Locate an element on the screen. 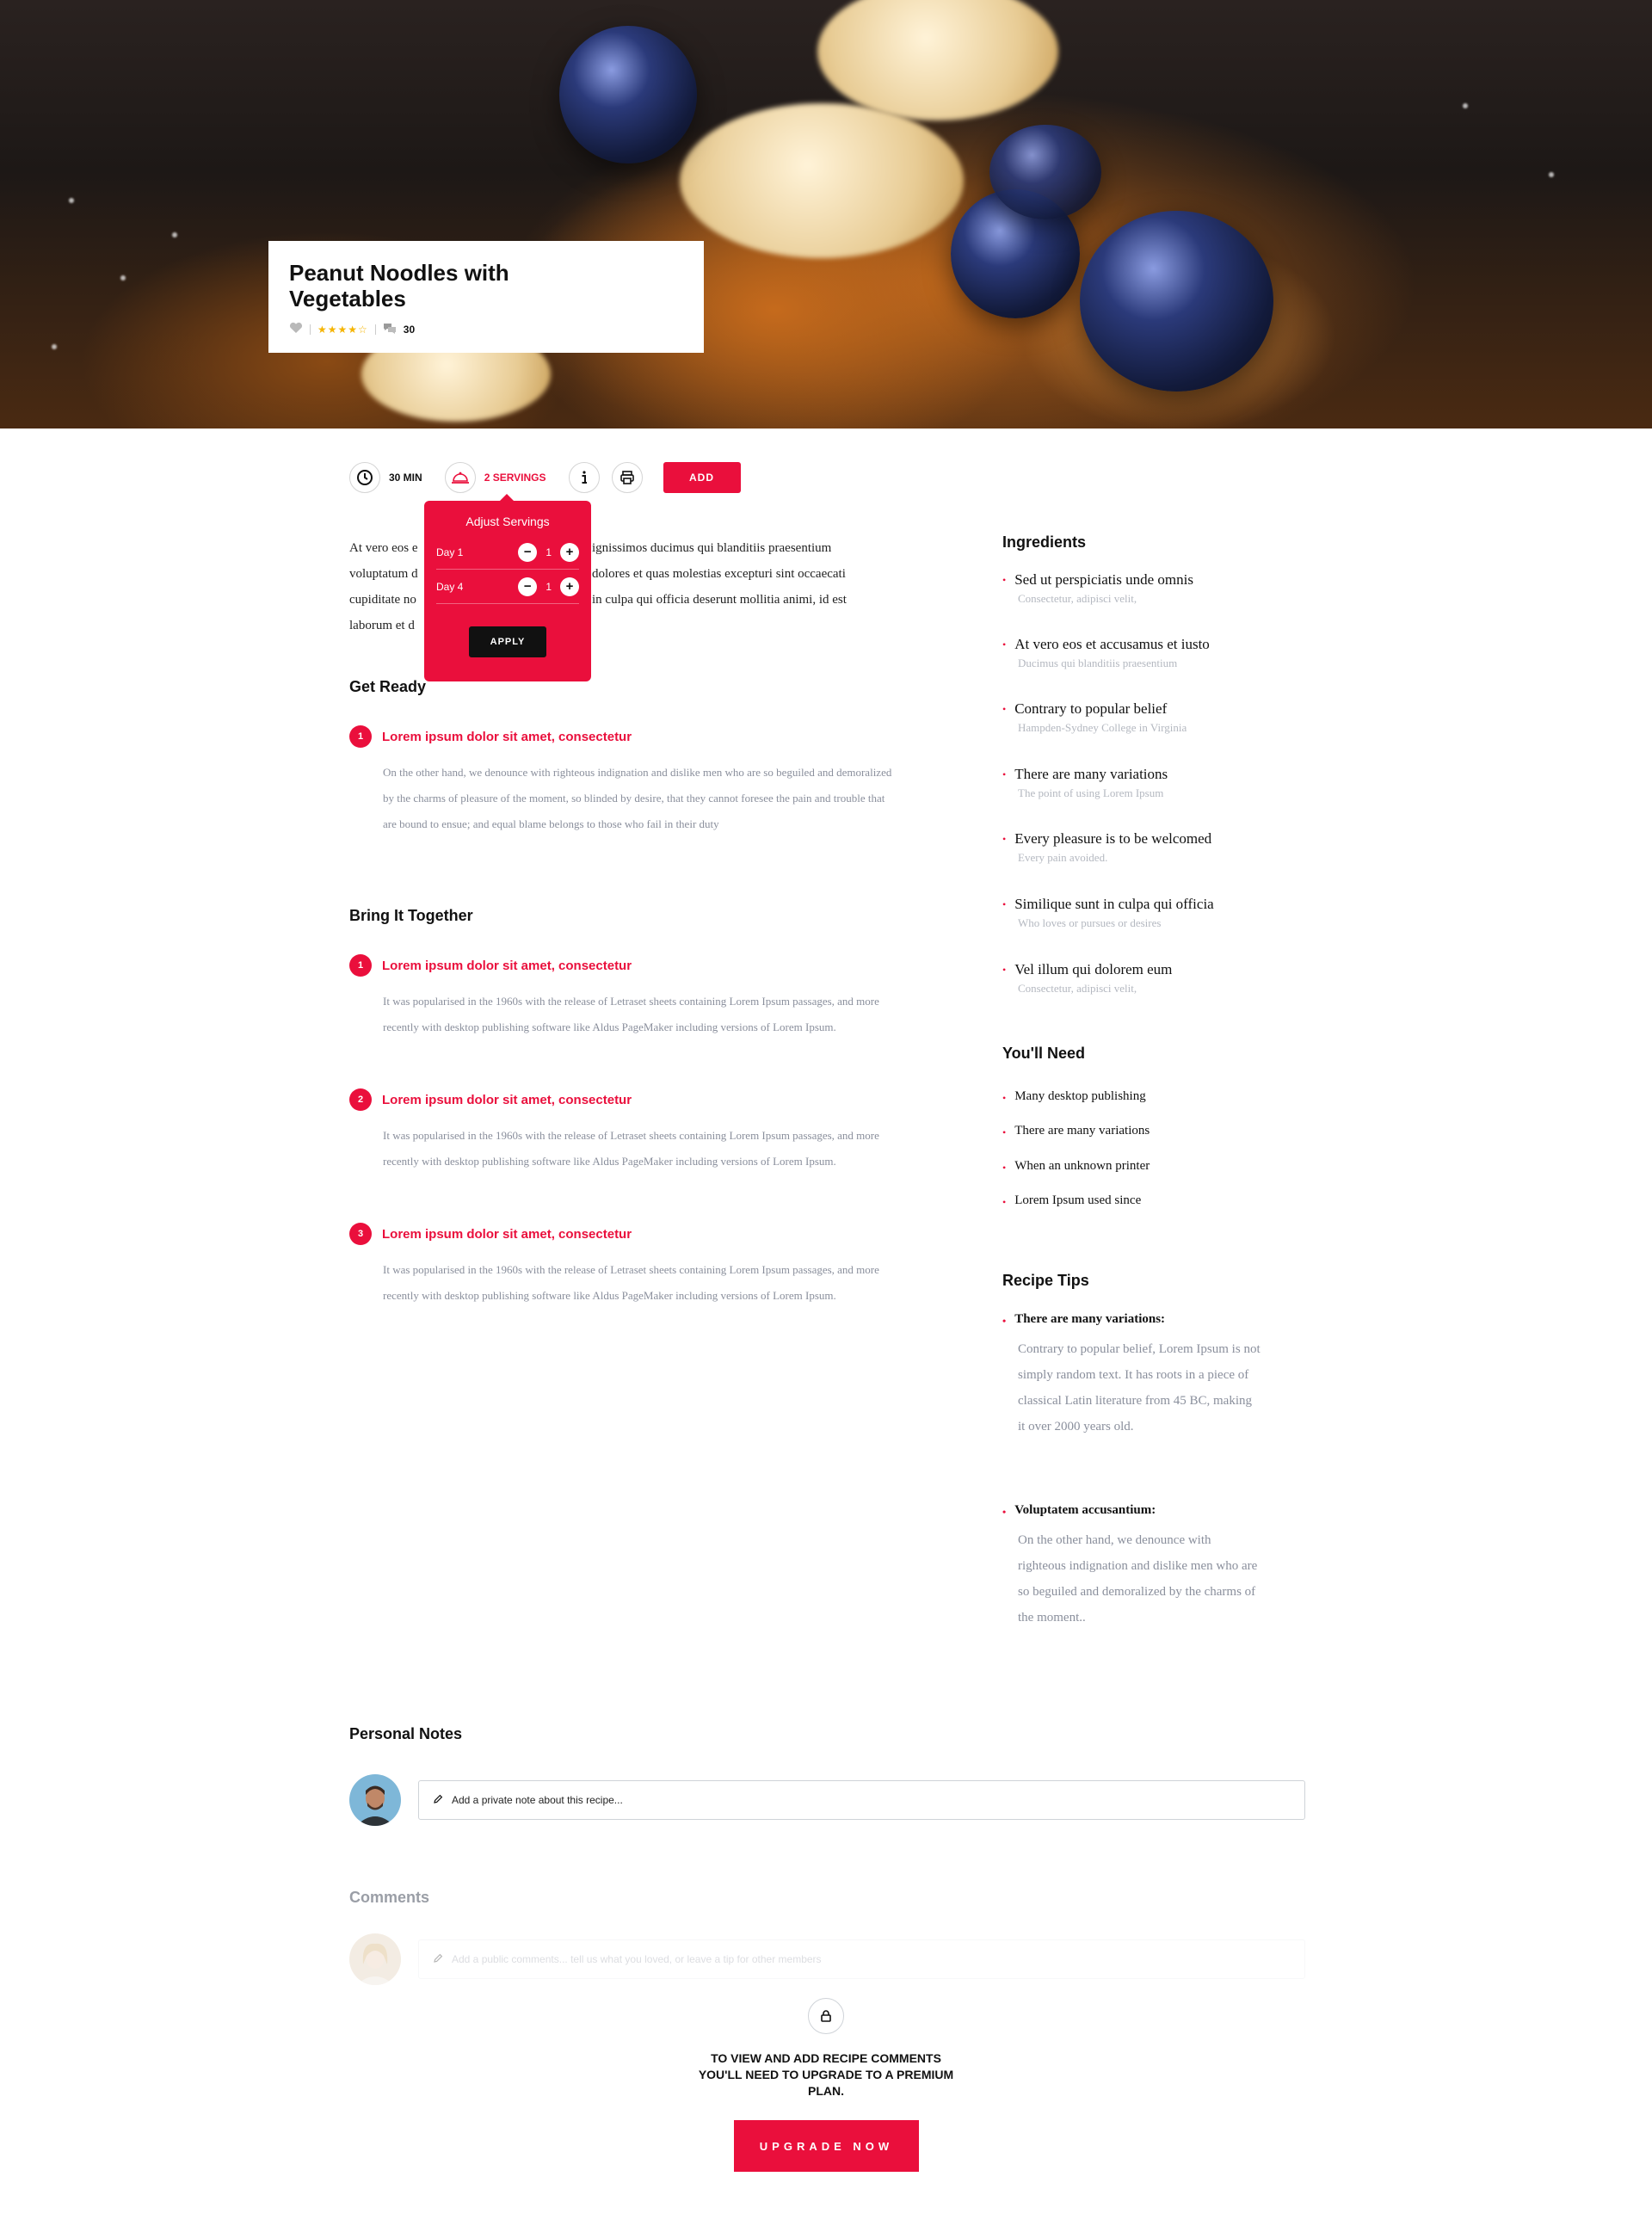  ingredients-title: Ingredients is located at coordinates (1044, 542).